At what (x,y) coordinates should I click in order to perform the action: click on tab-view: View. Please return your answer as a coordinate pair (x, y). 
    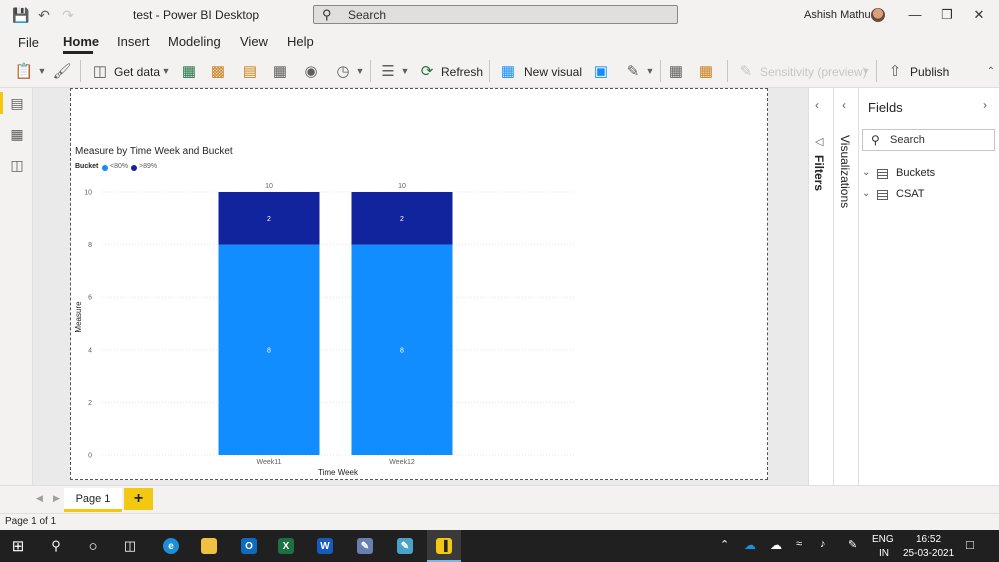
    Looking at the image, I should click on (254, 41).